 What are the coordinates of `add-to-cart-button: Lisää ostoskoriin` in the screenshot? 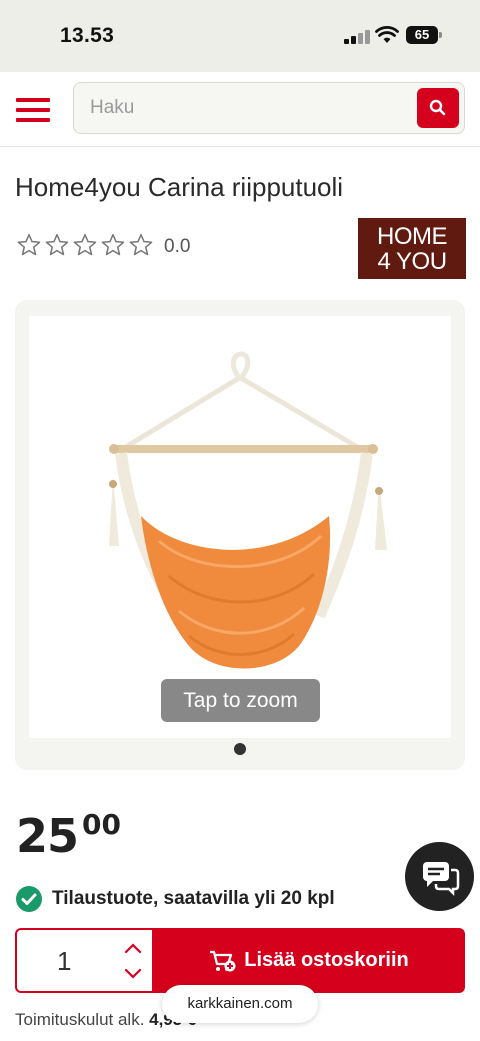 It's located at (308, 960).